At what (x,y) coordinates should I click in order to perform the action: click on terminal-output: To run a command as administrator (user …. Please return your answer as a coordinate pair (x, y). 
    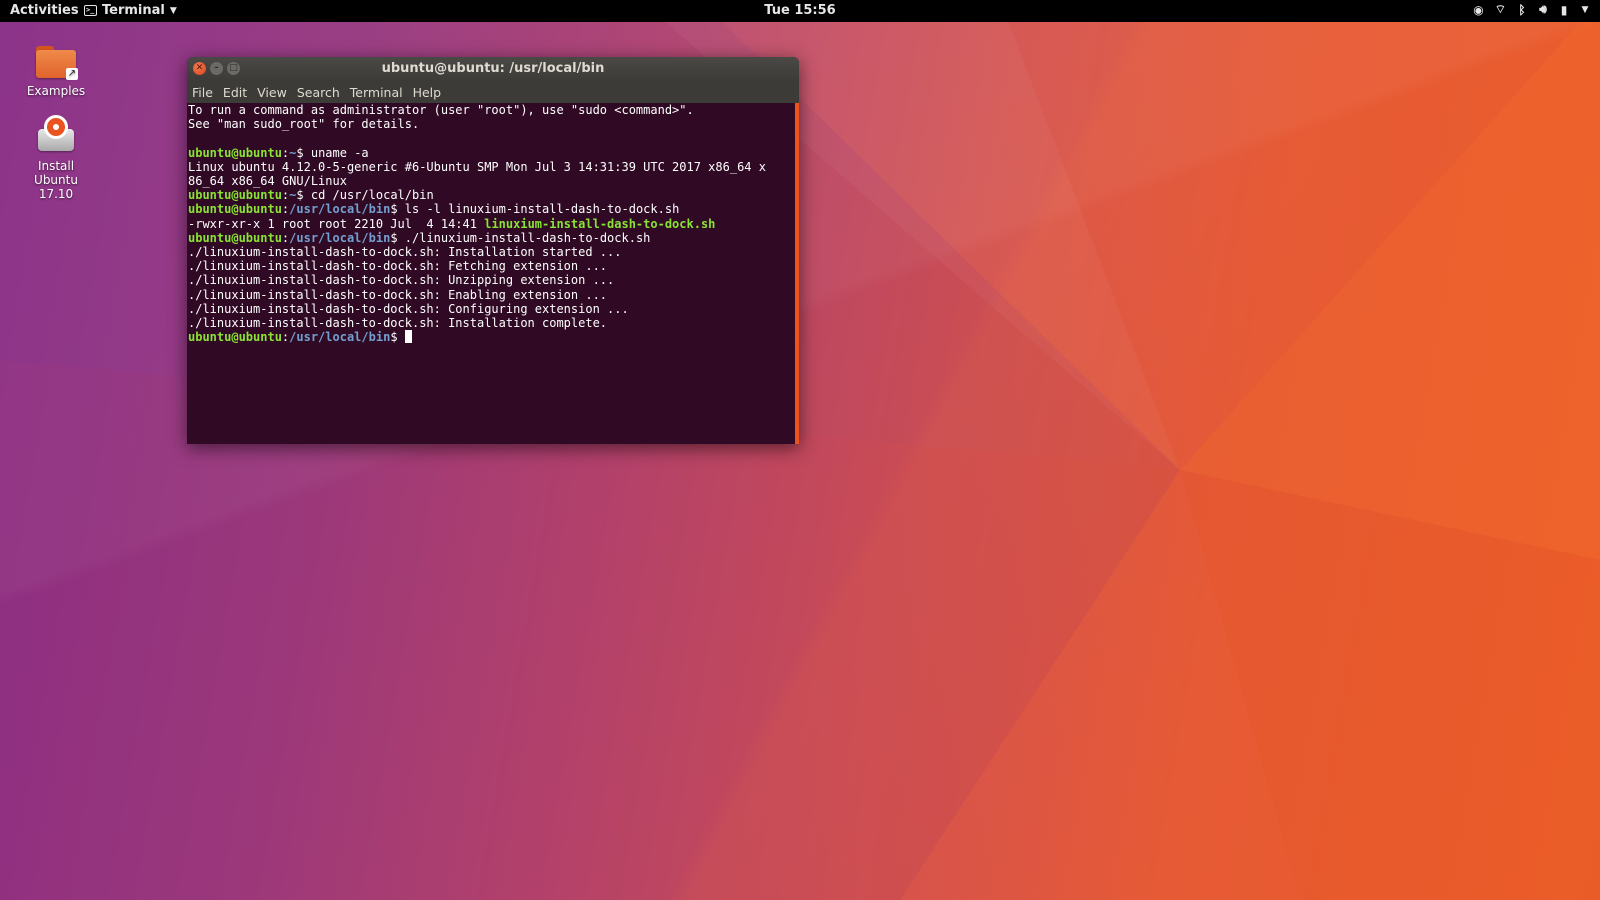
    Looking at the image, I should click on (491, 273).